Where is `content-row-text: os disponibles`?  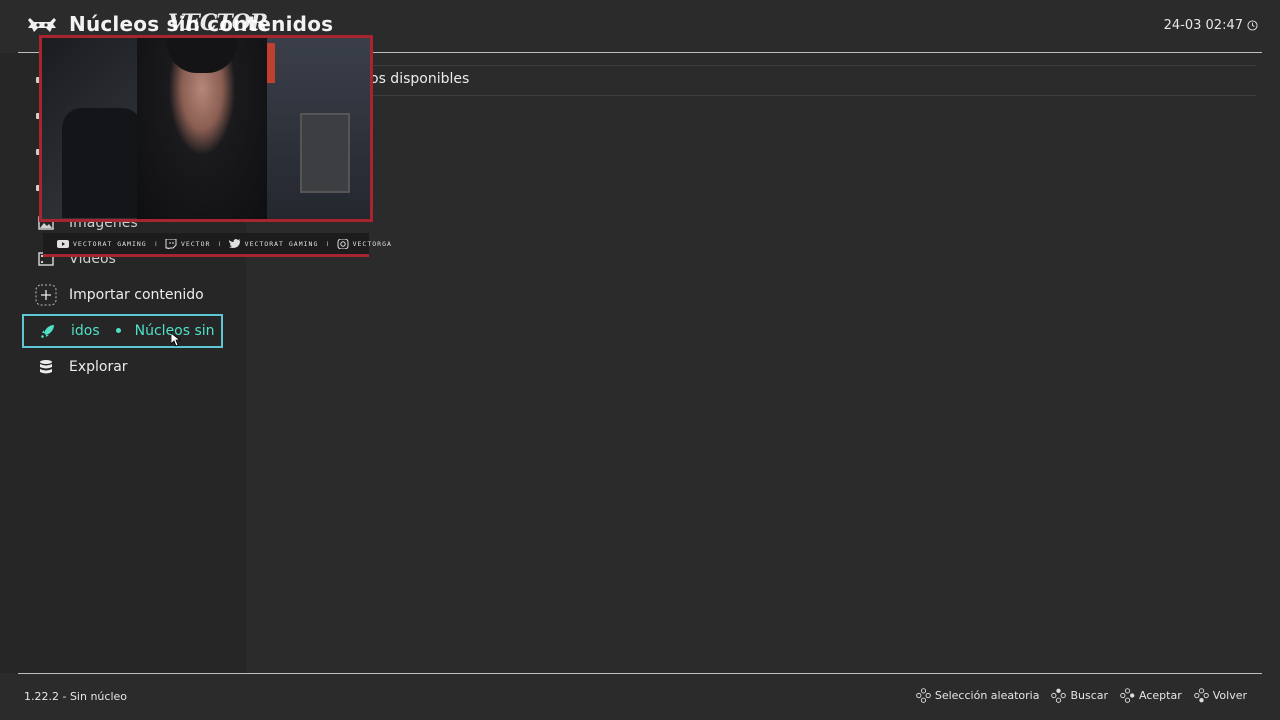 content-row-text: os disponibles is located at coordinates (419, 79).